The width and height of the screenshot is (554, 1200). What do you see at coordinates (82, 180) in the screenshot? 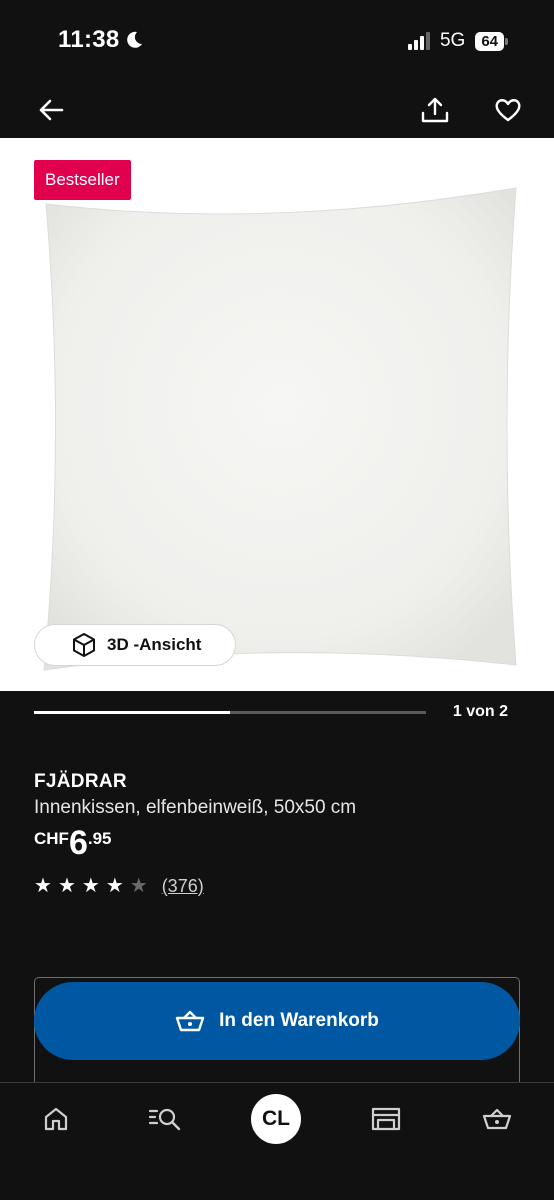
I see `bestseller-badge: Bestseller` at bounding box center [82, 180].